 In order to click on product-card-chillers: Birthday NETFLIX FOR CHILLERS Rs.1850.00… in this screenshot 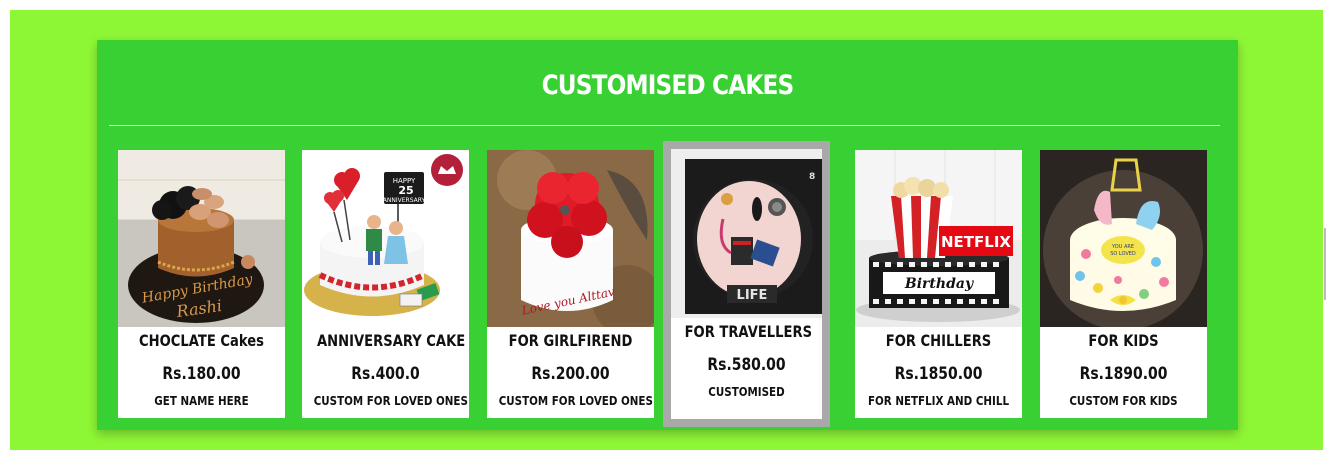, I will do `click(938, 284)`.